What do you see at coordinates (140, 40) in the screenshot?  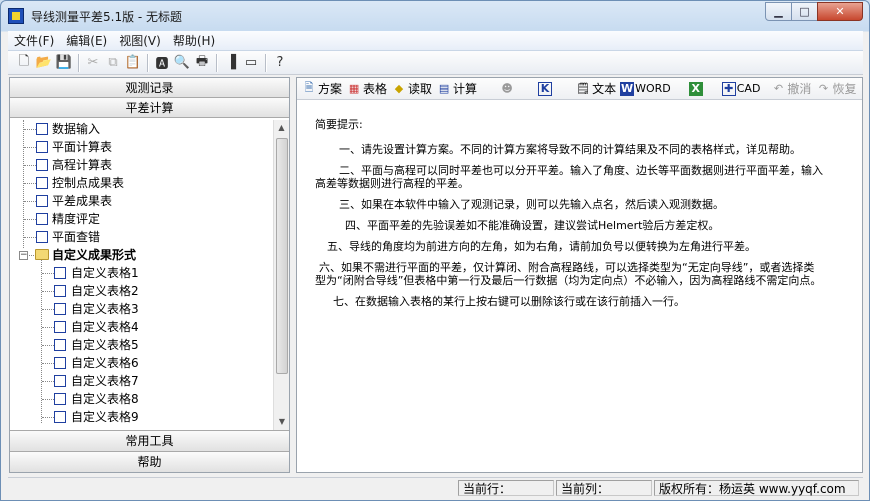 I see `menu-view: 视图(V)` at bounding box center [140, 40].